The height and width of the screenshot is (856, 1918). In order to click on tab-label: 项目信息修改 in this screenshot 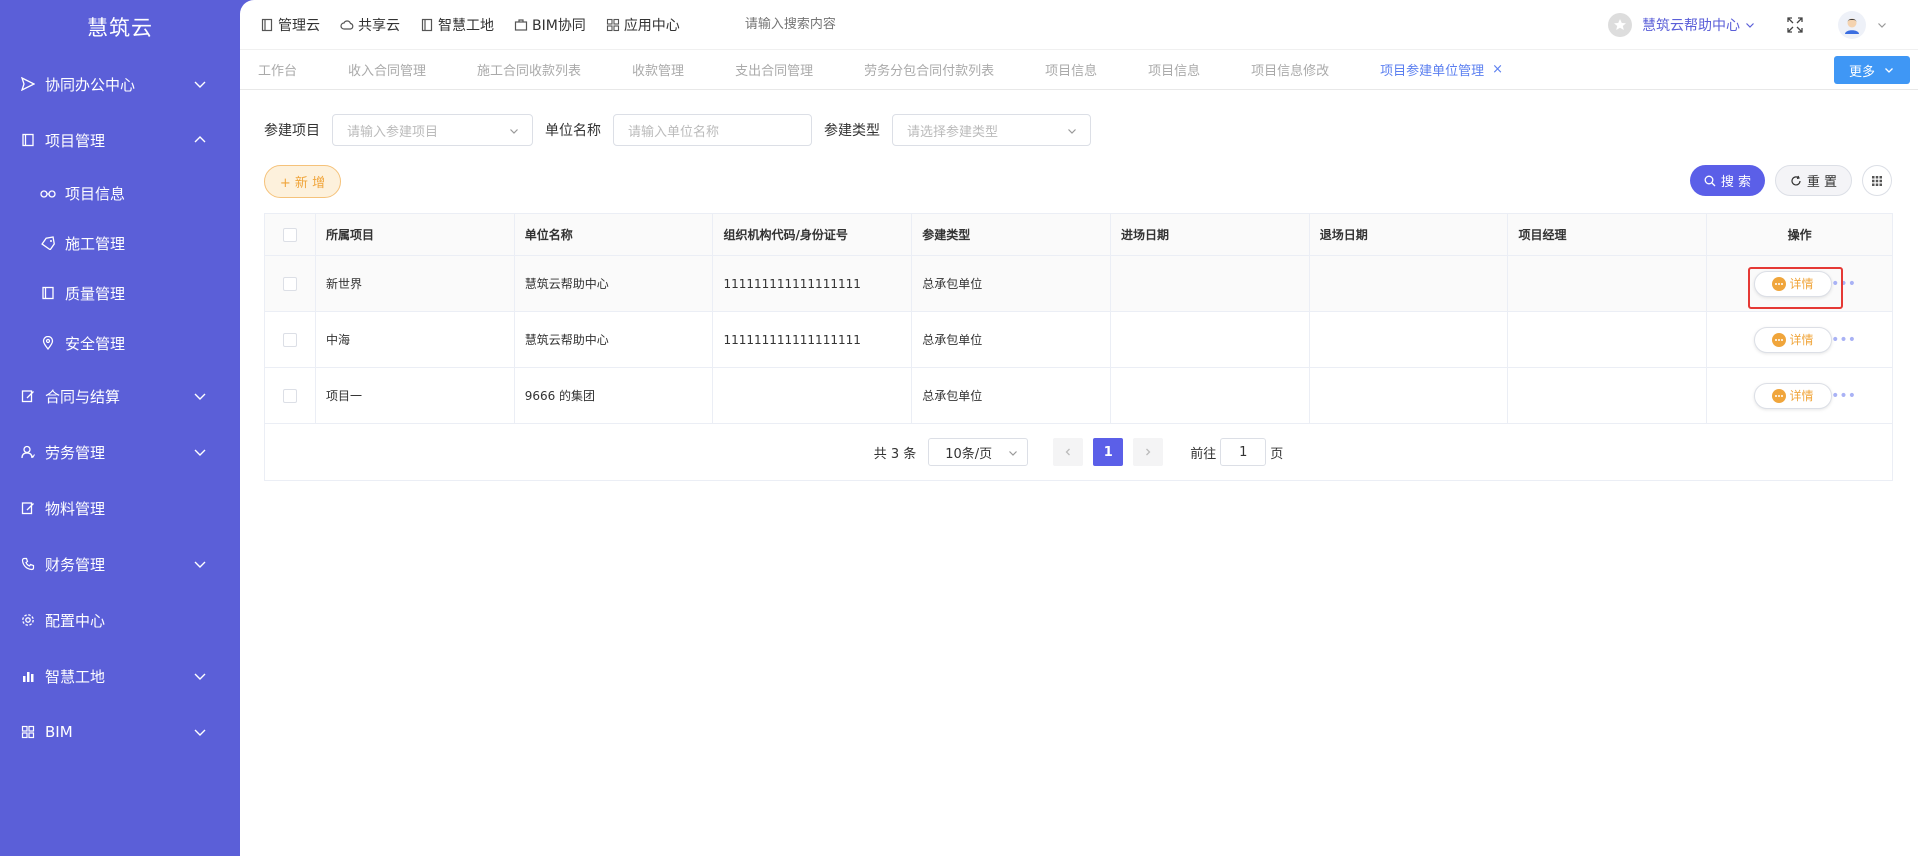, I will do `click(1290, 71)`.